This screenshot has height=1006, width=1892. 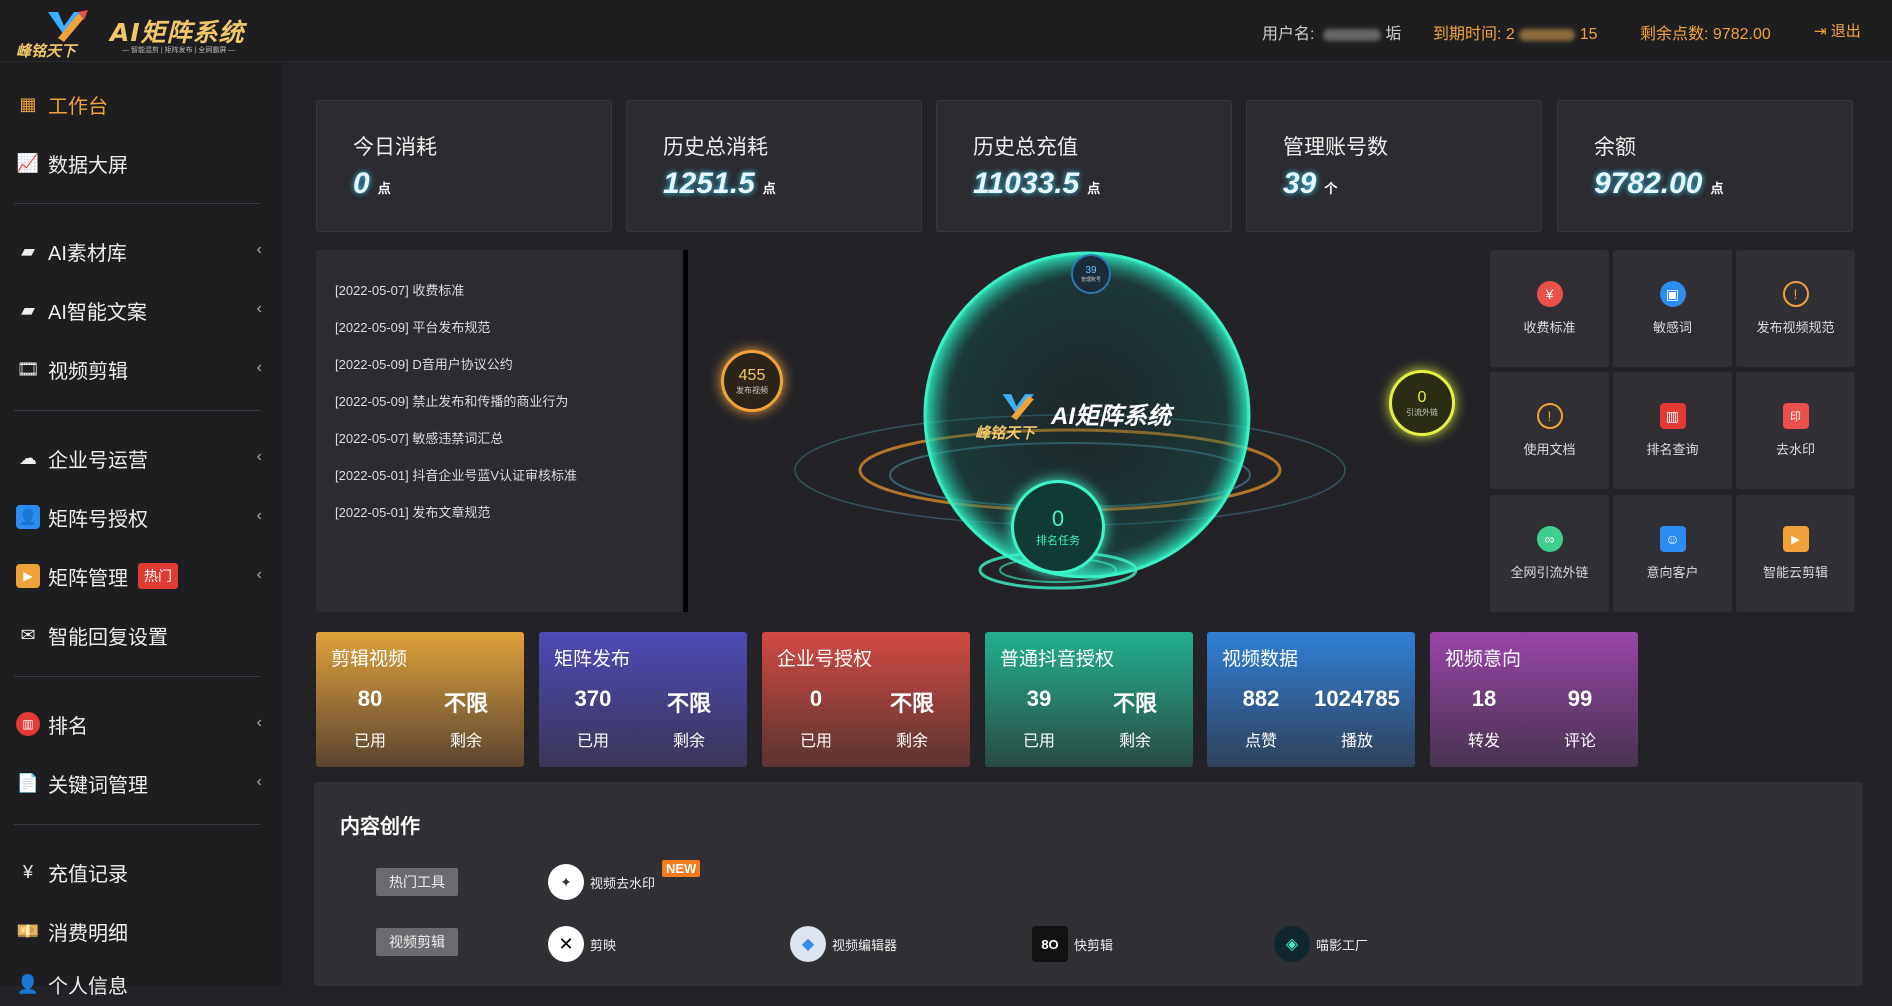 What do you see at coordinates (1741, 34) in the screenshot?
I see `points-value: 9782.00` at bounding box center [1741, 34].